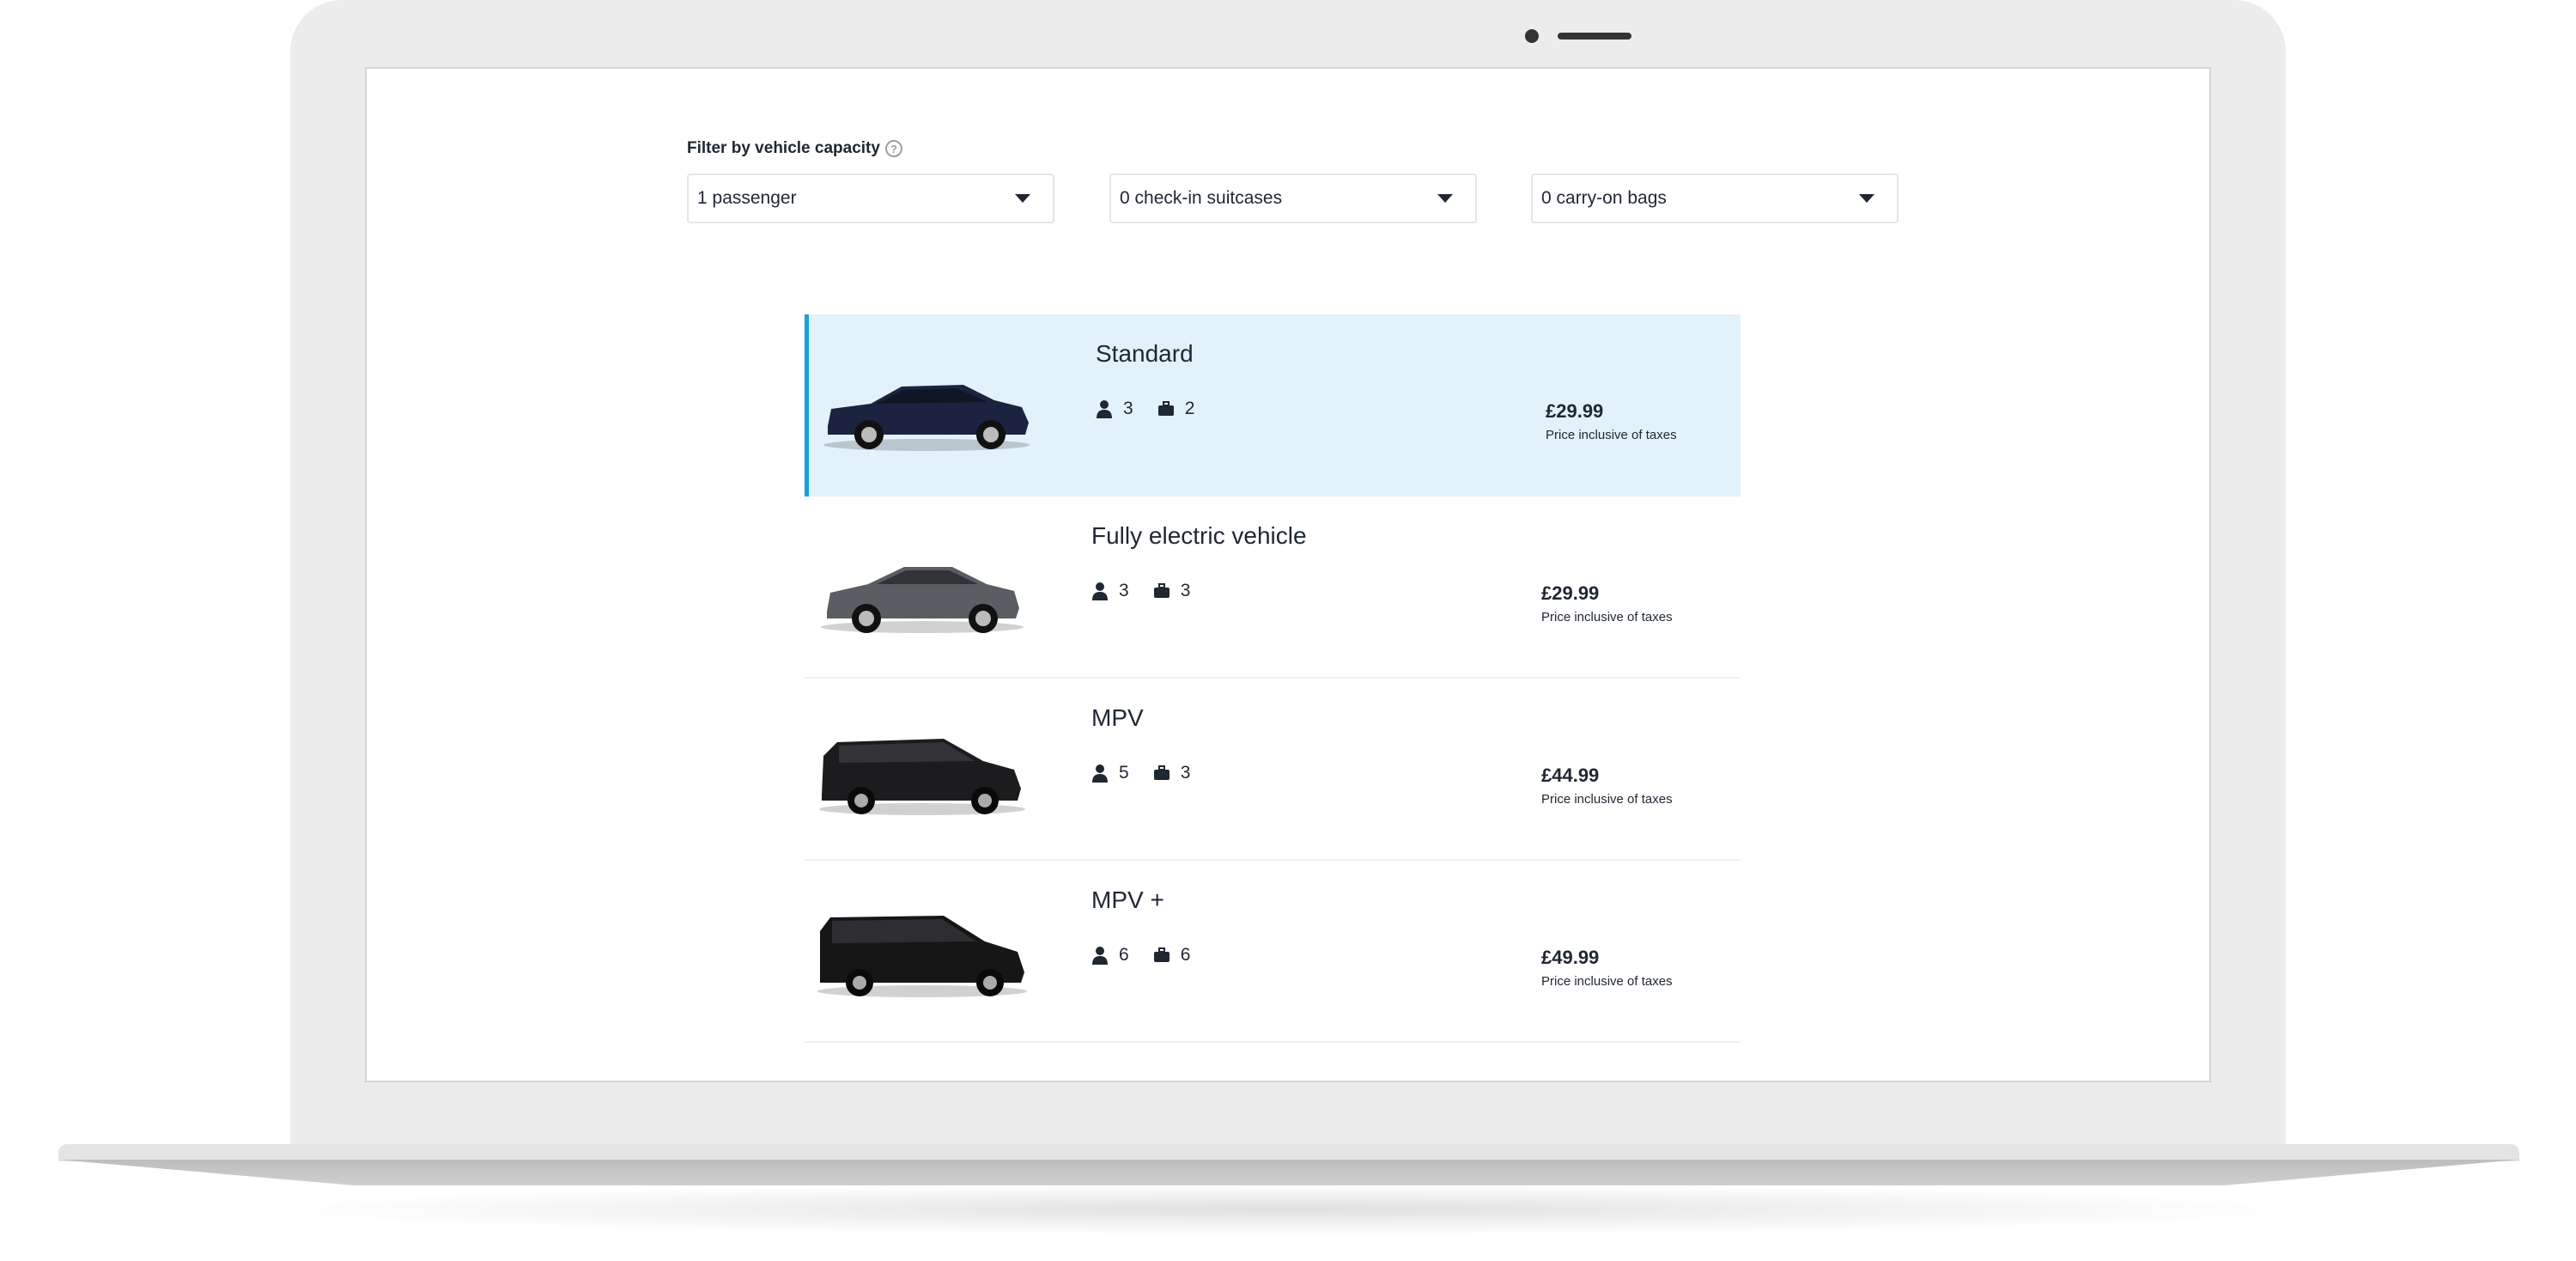 This screenshot has height=1261, width=2576. Describe the element at coordinates (1145, 354) in the screenshot. I see `vehicle-name: Standard` at that location.